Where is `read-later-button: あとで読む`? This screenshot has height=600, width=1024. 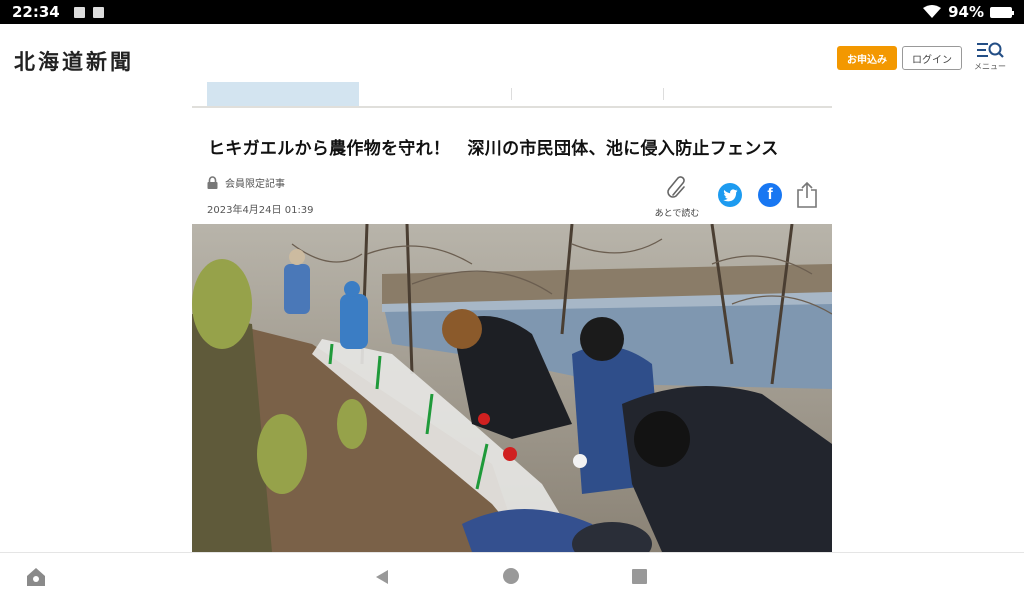
read-later-button: あとで読む is located at coordinates (677, 197).